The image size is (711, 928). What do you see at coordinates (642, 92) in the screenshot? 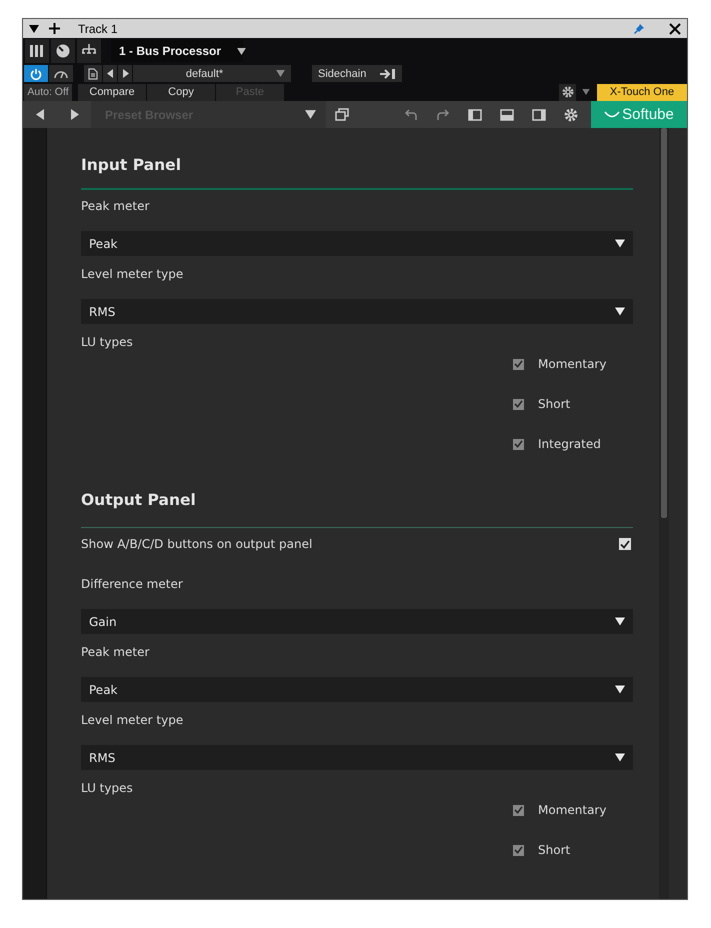
I see `controller-label: X-Touch One` at bounding box center [642, 92].